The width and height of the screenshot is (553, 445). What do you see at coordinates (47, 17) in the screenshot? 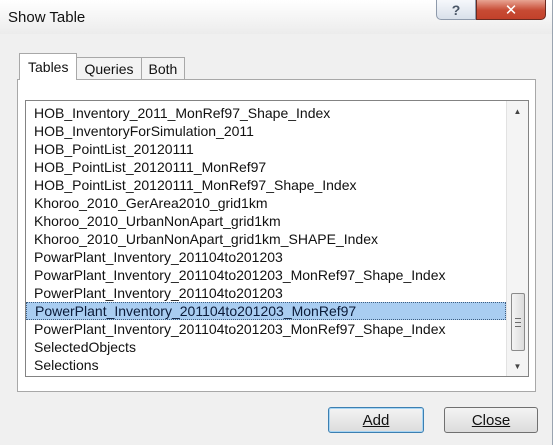
I see `dialog-title: Show Table` at bounding box center [47, 17].